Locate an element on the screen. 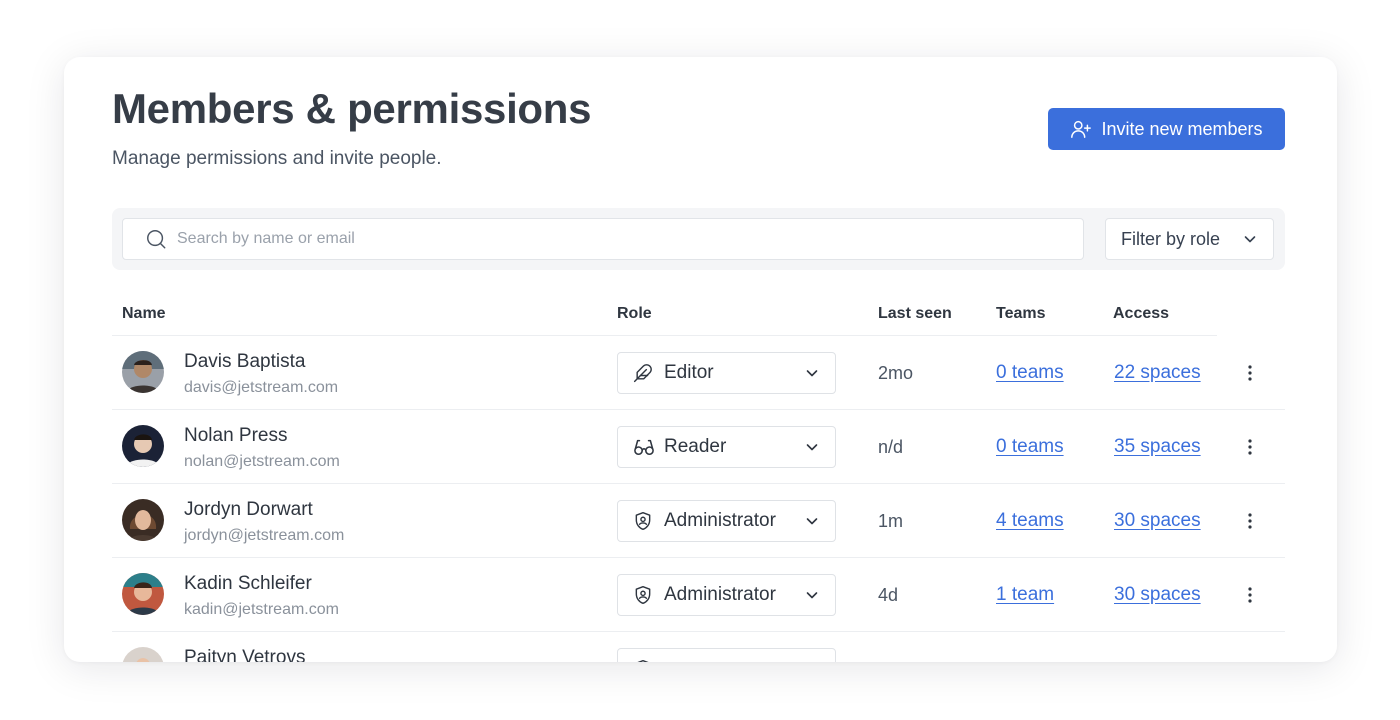  last-seen: 1m is located at coordinates (891, 521).